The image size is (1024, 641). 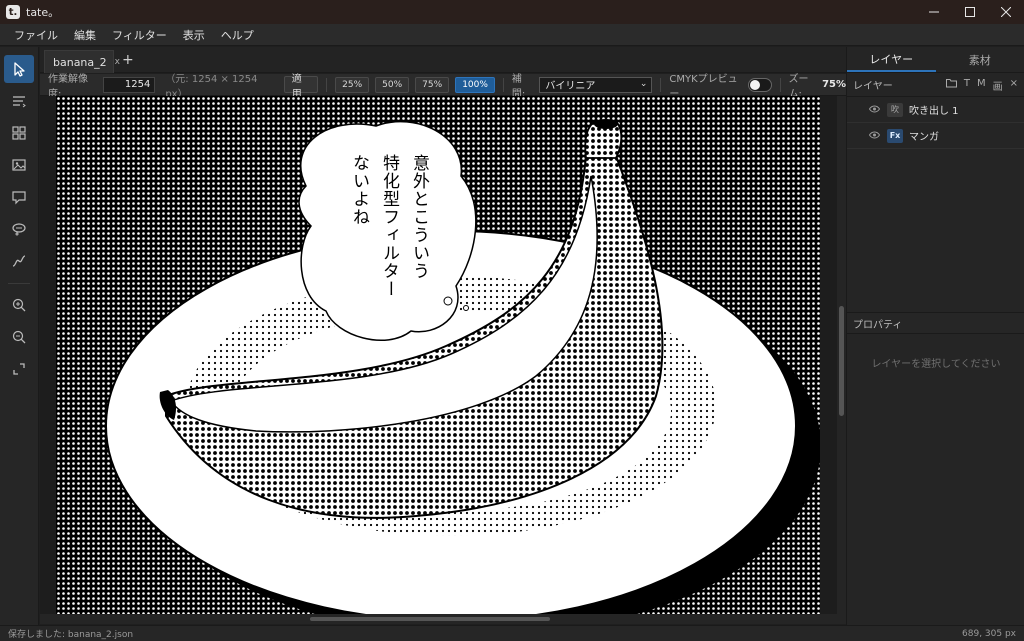 I want to click on menu-edit: 編集, so click(x=85, y=35).